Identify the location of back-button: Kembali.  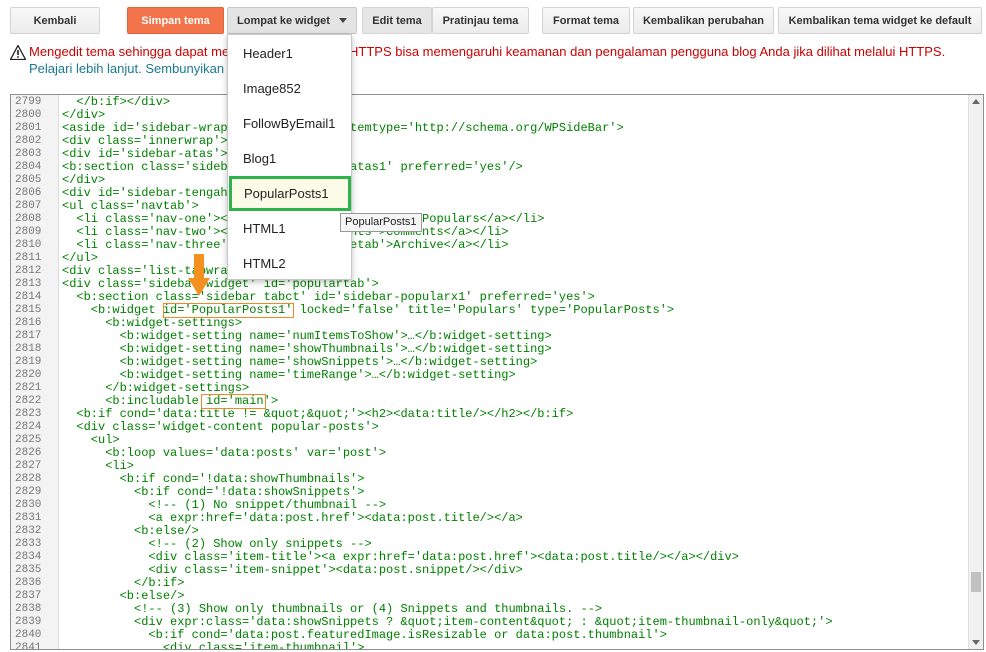
(55, 20).